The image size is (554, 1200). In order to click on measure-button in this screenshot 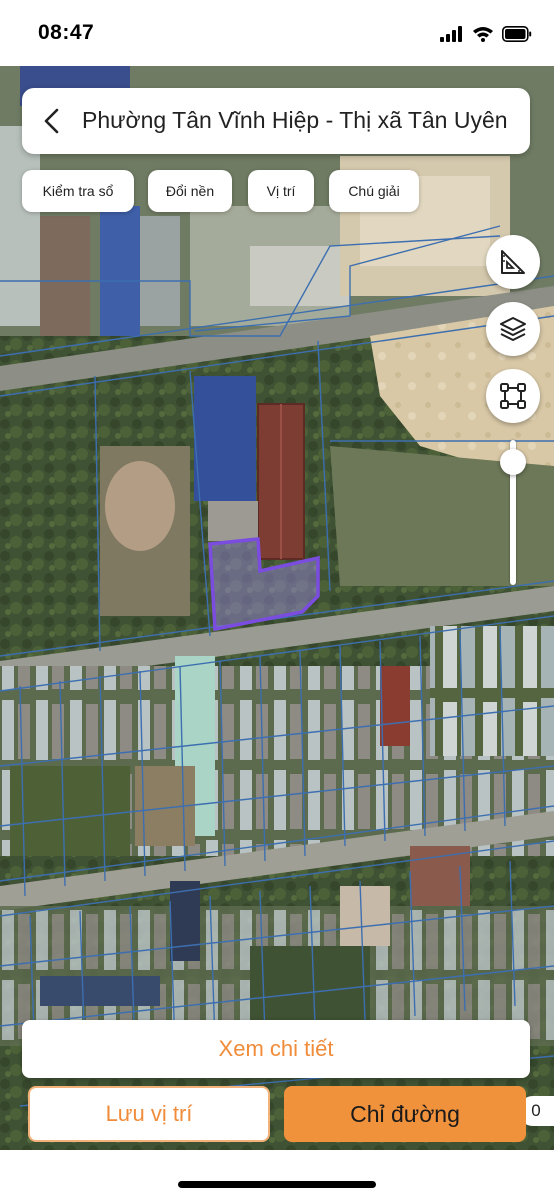, I will do `click(513, 262)`.